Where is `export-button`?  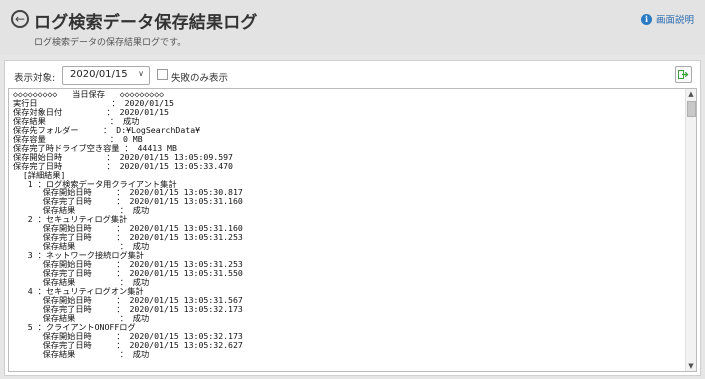
export-button is located at coordinates (683, 74).